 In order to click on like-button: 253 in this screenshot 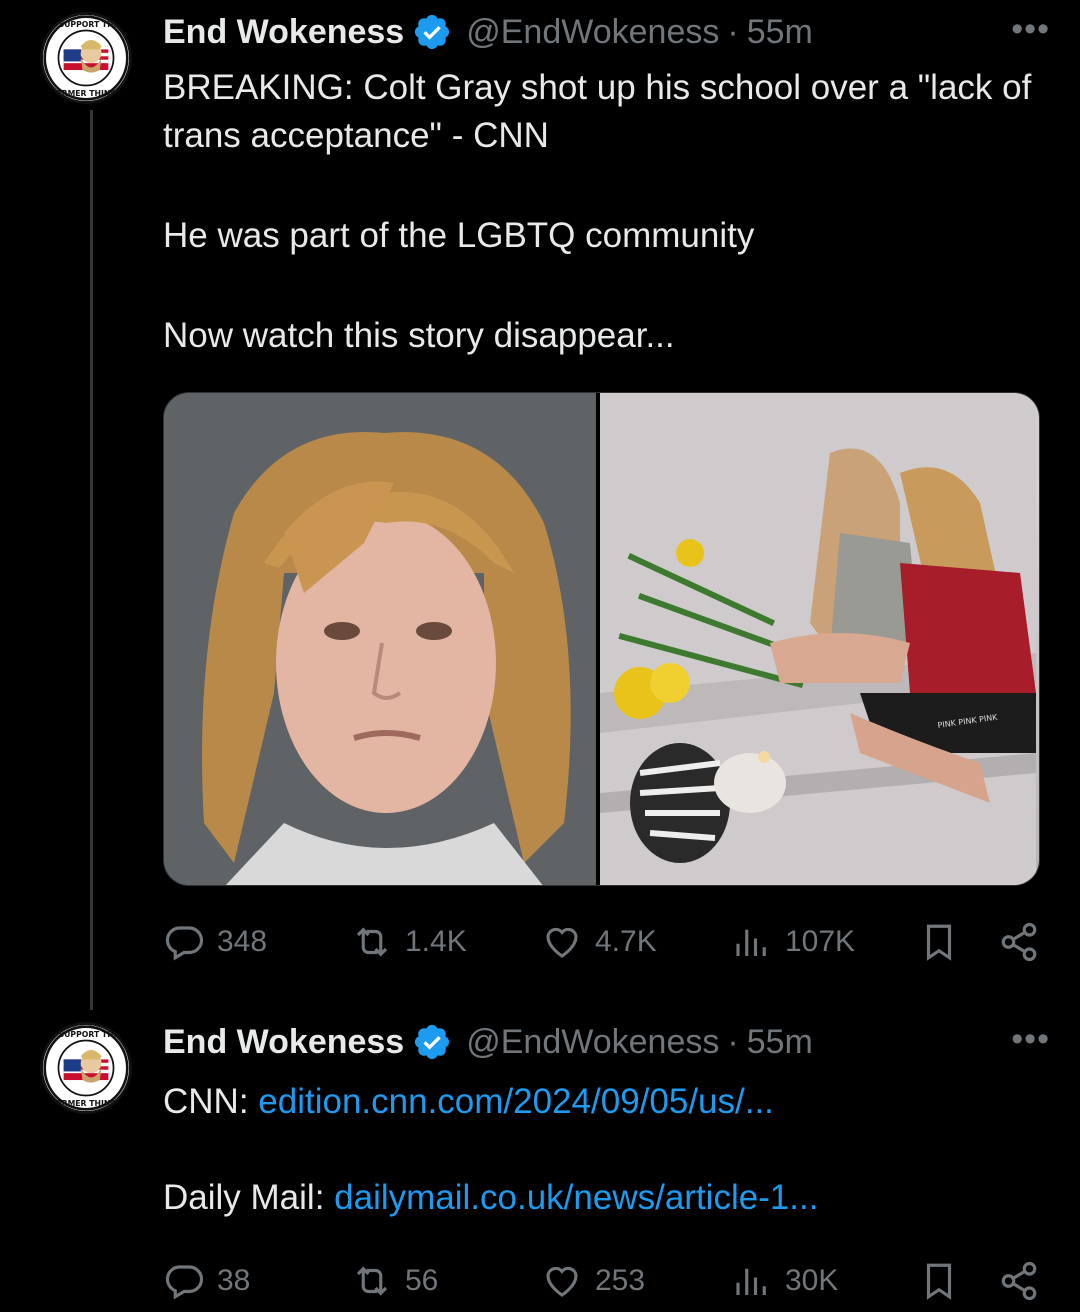, I will do `click(593, 1281)`.